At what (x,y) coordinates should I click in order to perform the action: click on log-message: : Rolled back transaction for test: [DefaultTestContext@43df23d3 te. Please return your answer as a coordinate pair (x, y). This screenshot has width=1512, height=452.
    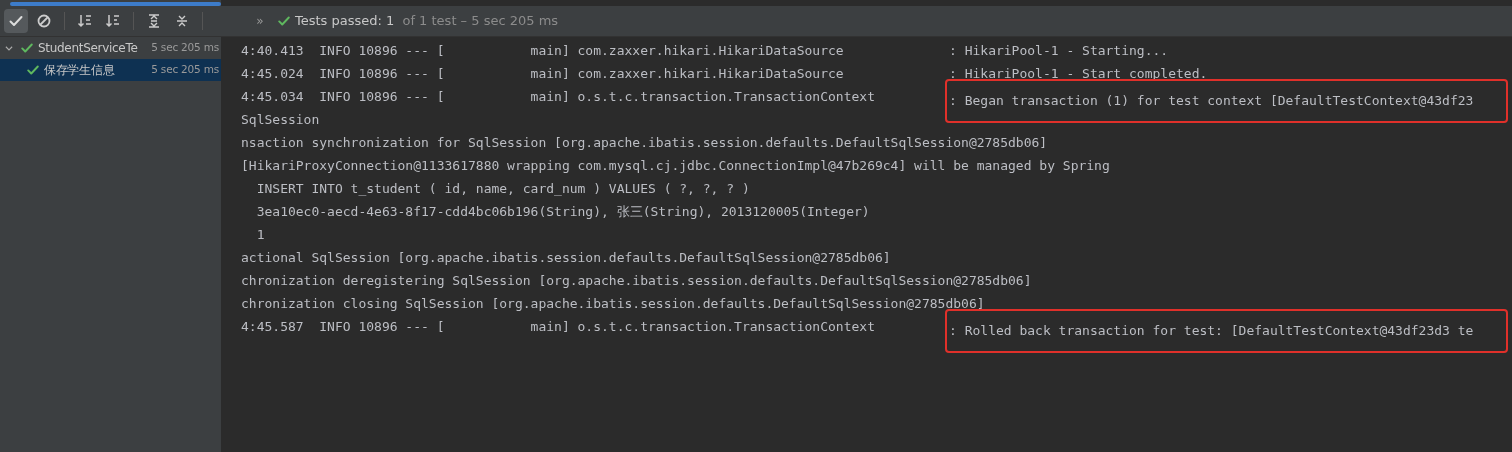
    Looking at the image, I should click on (1226, 331).